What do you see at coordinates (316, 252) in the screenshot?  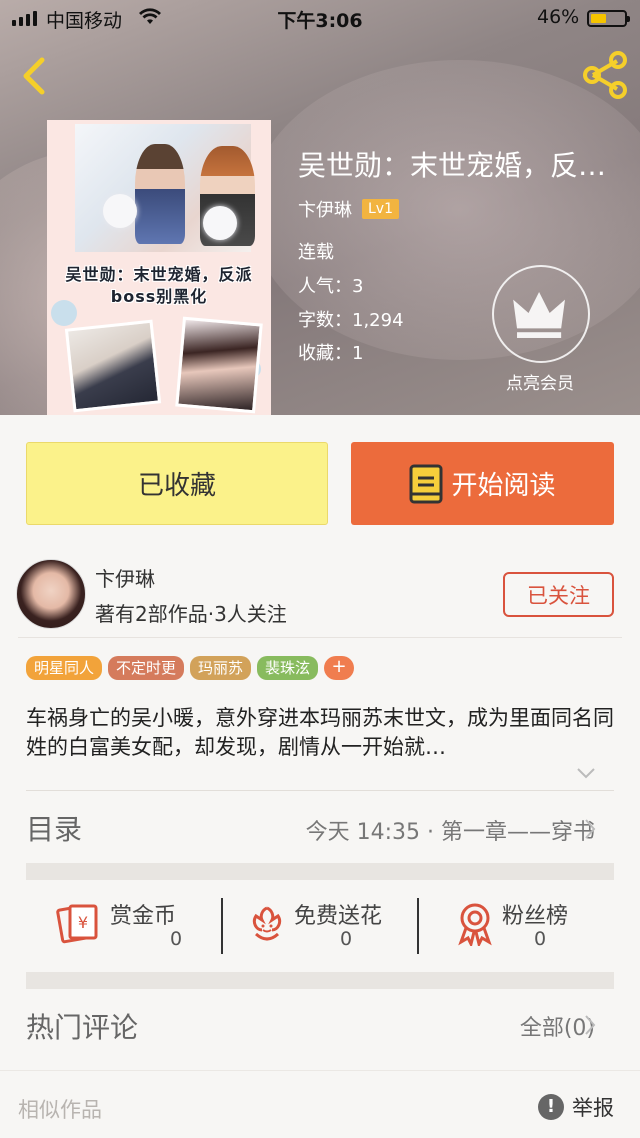 I see `book-status: 连载` at bounding box center [316, 252].